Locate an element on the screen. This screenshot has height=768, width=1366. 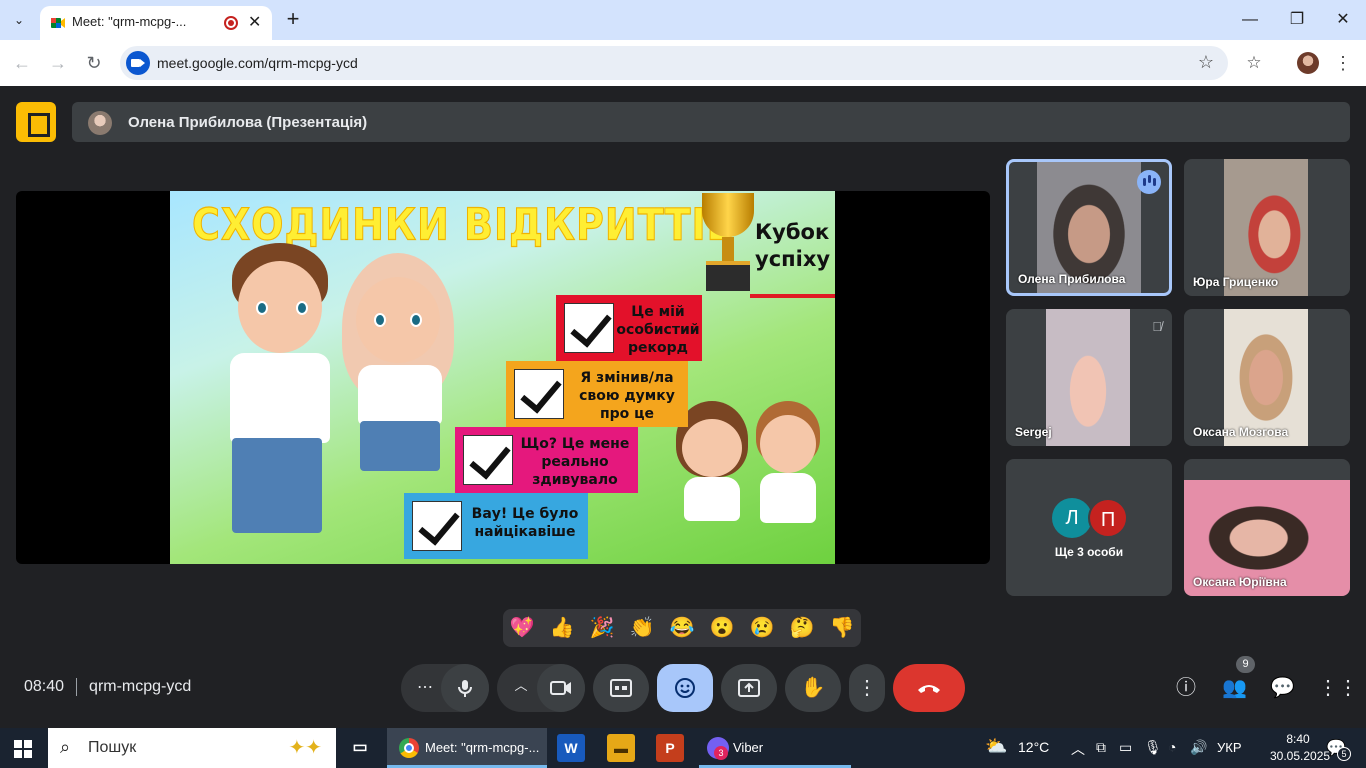
site-info-icon is located at coordinates (138, 63).